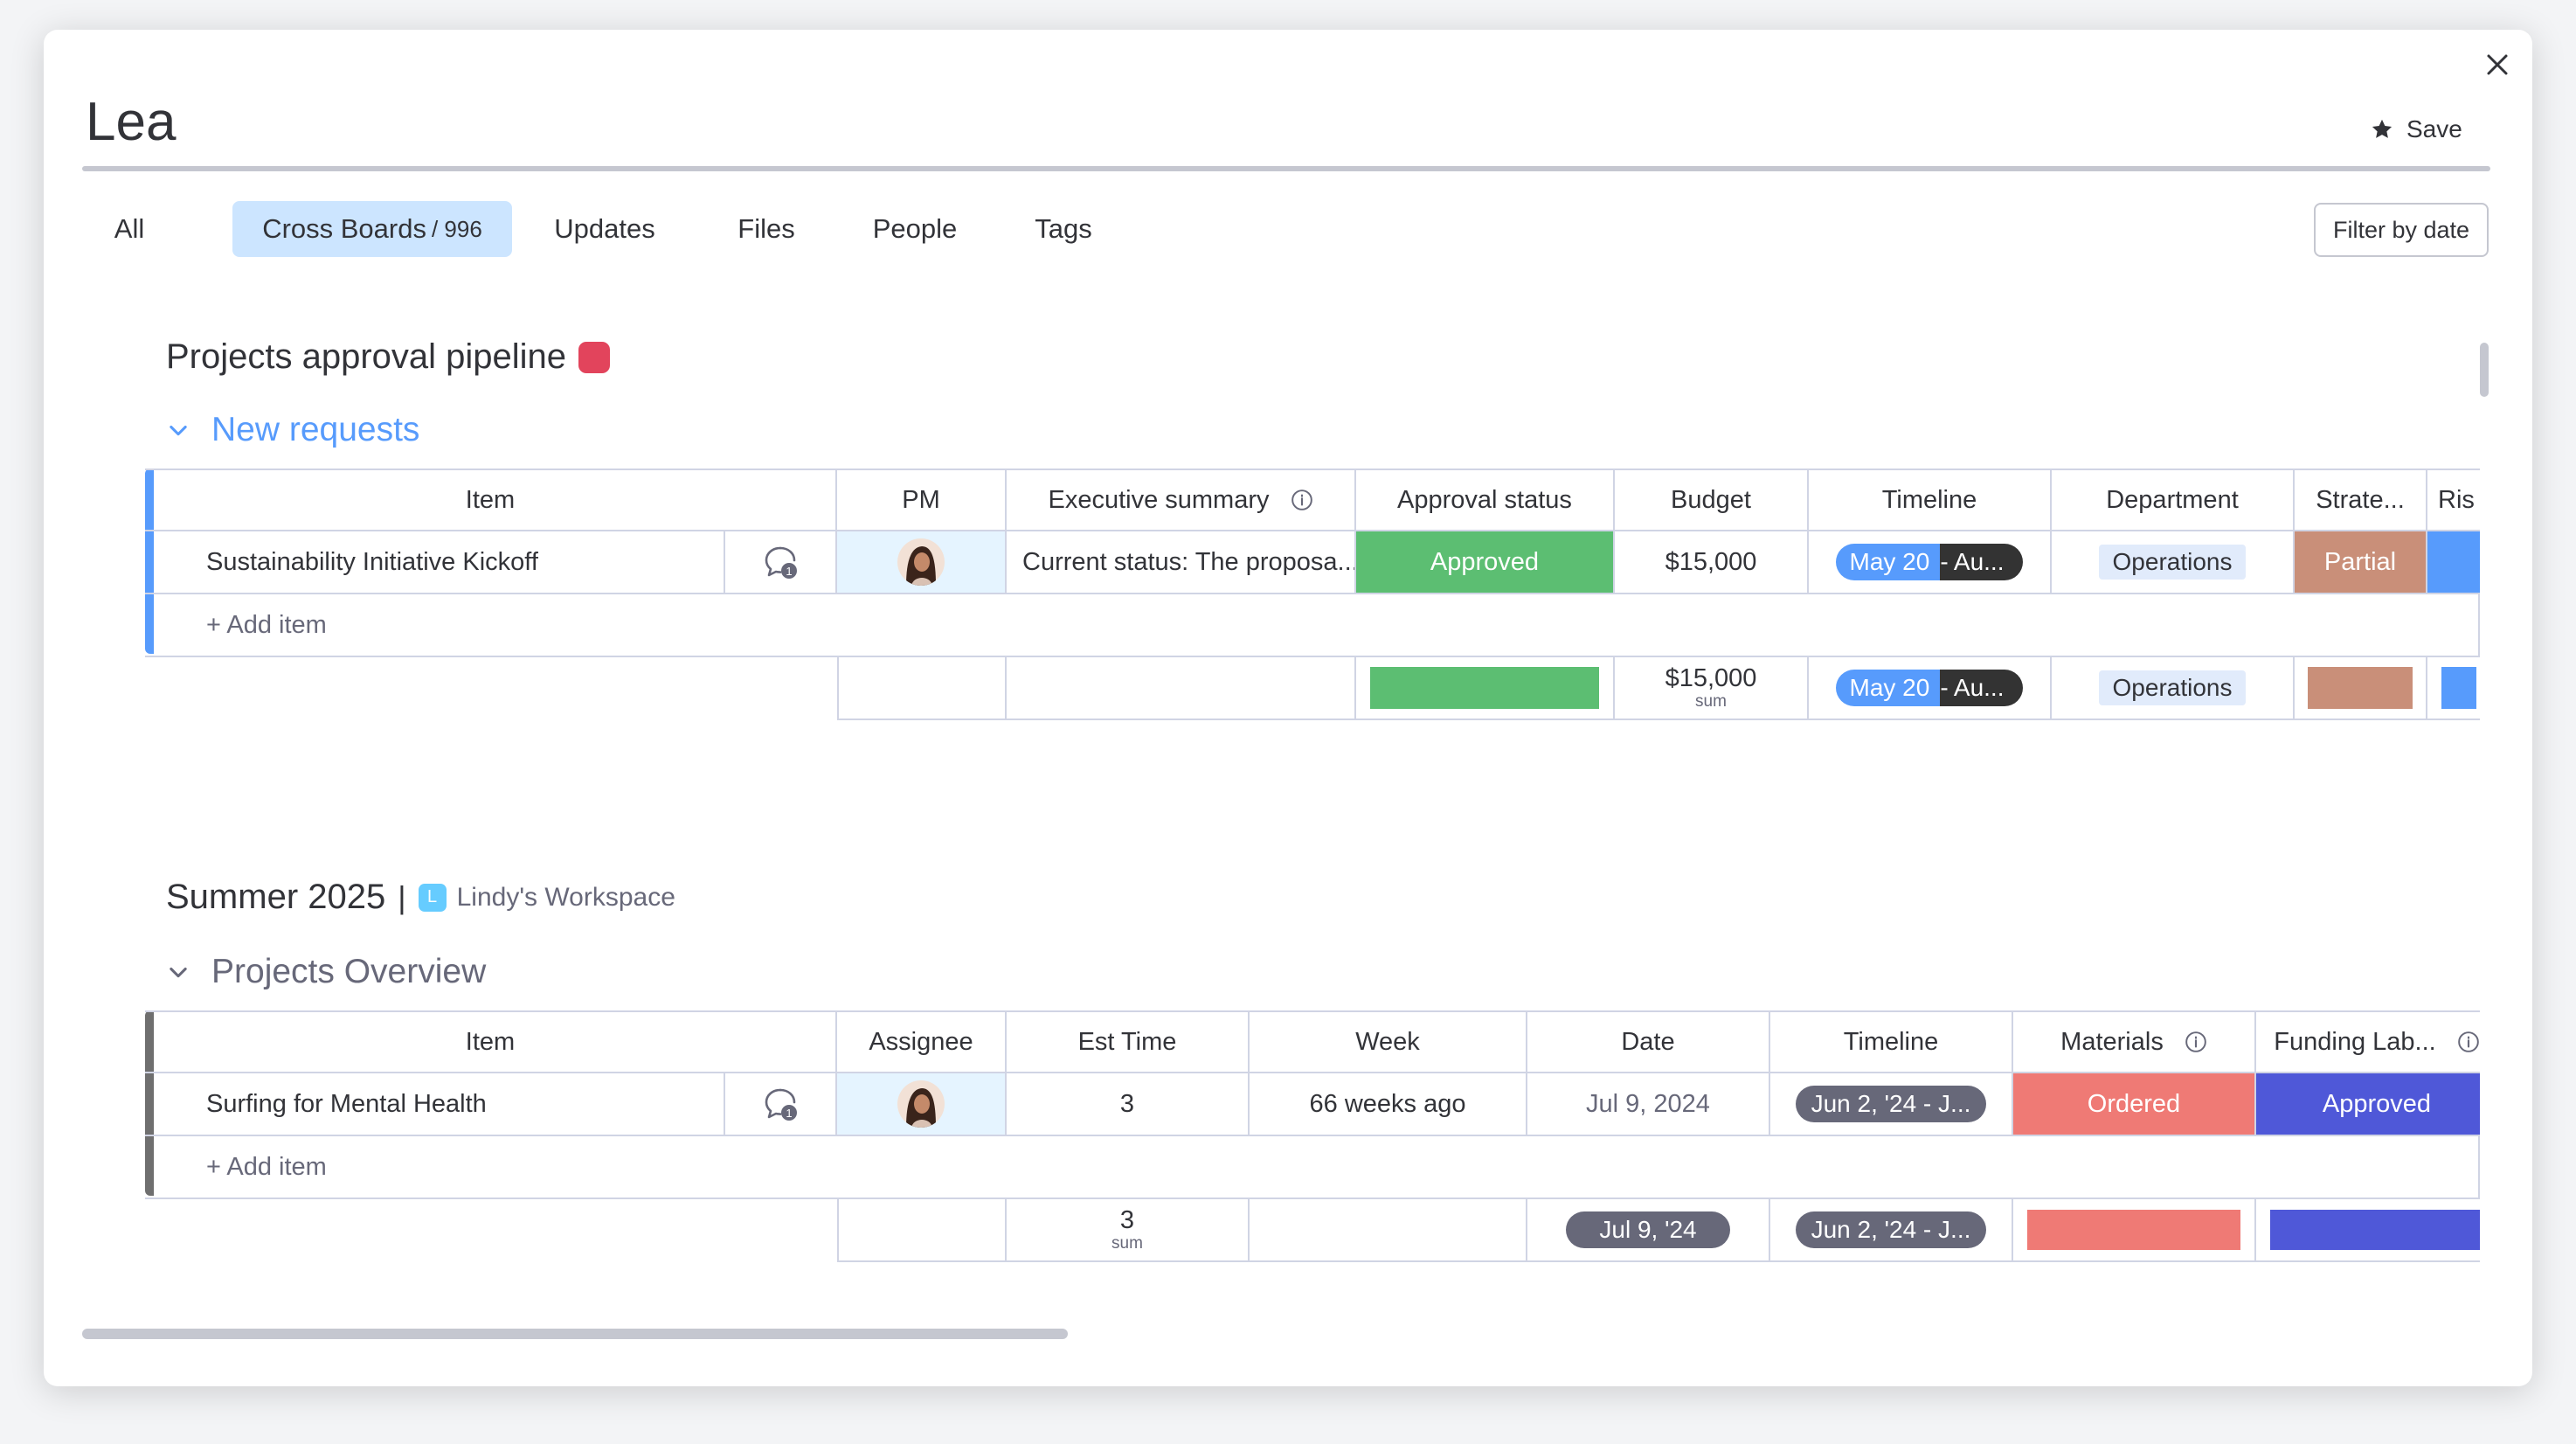  What do you see at coordinates (1648, 1229) in the screenshot?
I see `date-range-pill: Jul 9, '24` at bounding box center [1648, 1229].